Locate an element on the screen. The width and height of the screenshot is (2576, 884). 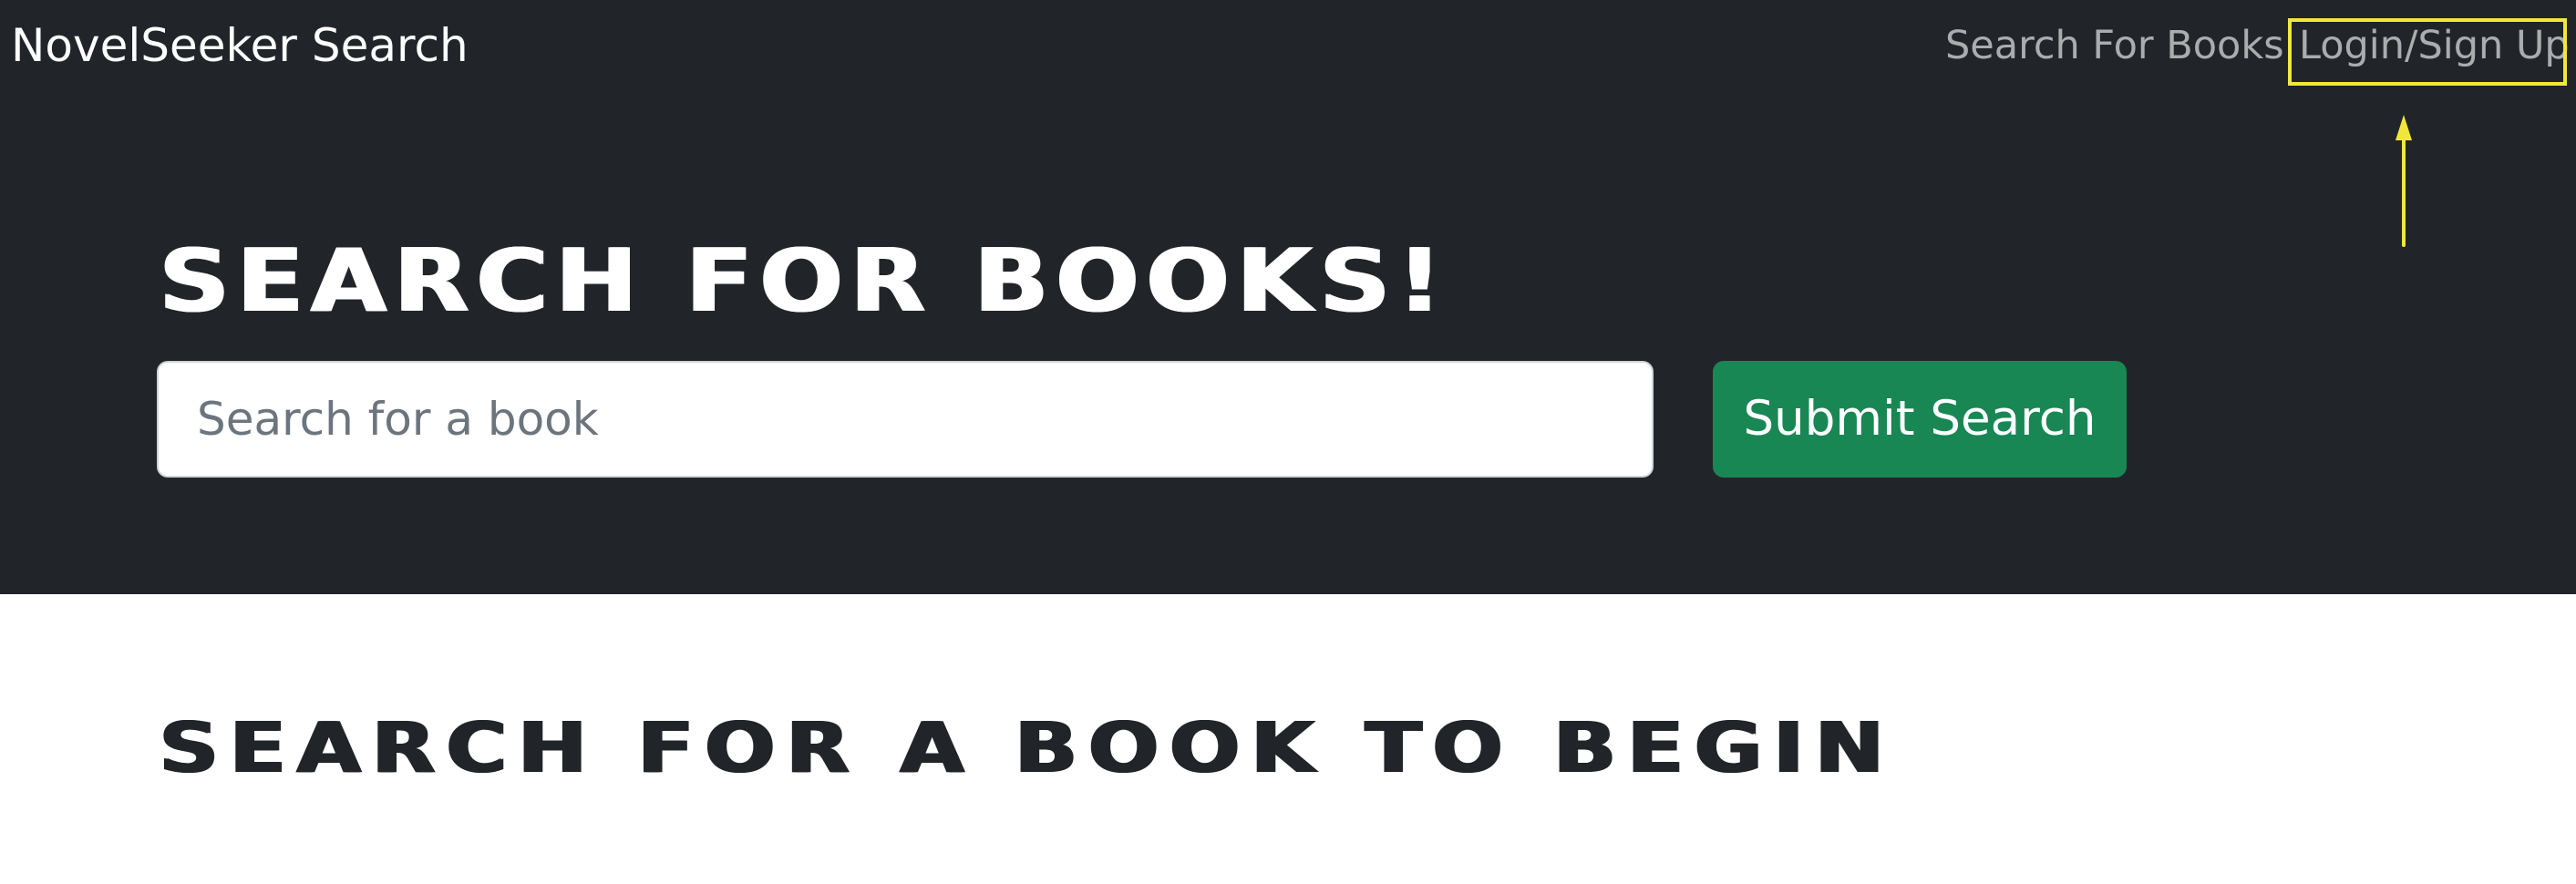
page-title: SEARCH FOR BOOKS! is located at coordinates (804, 281).